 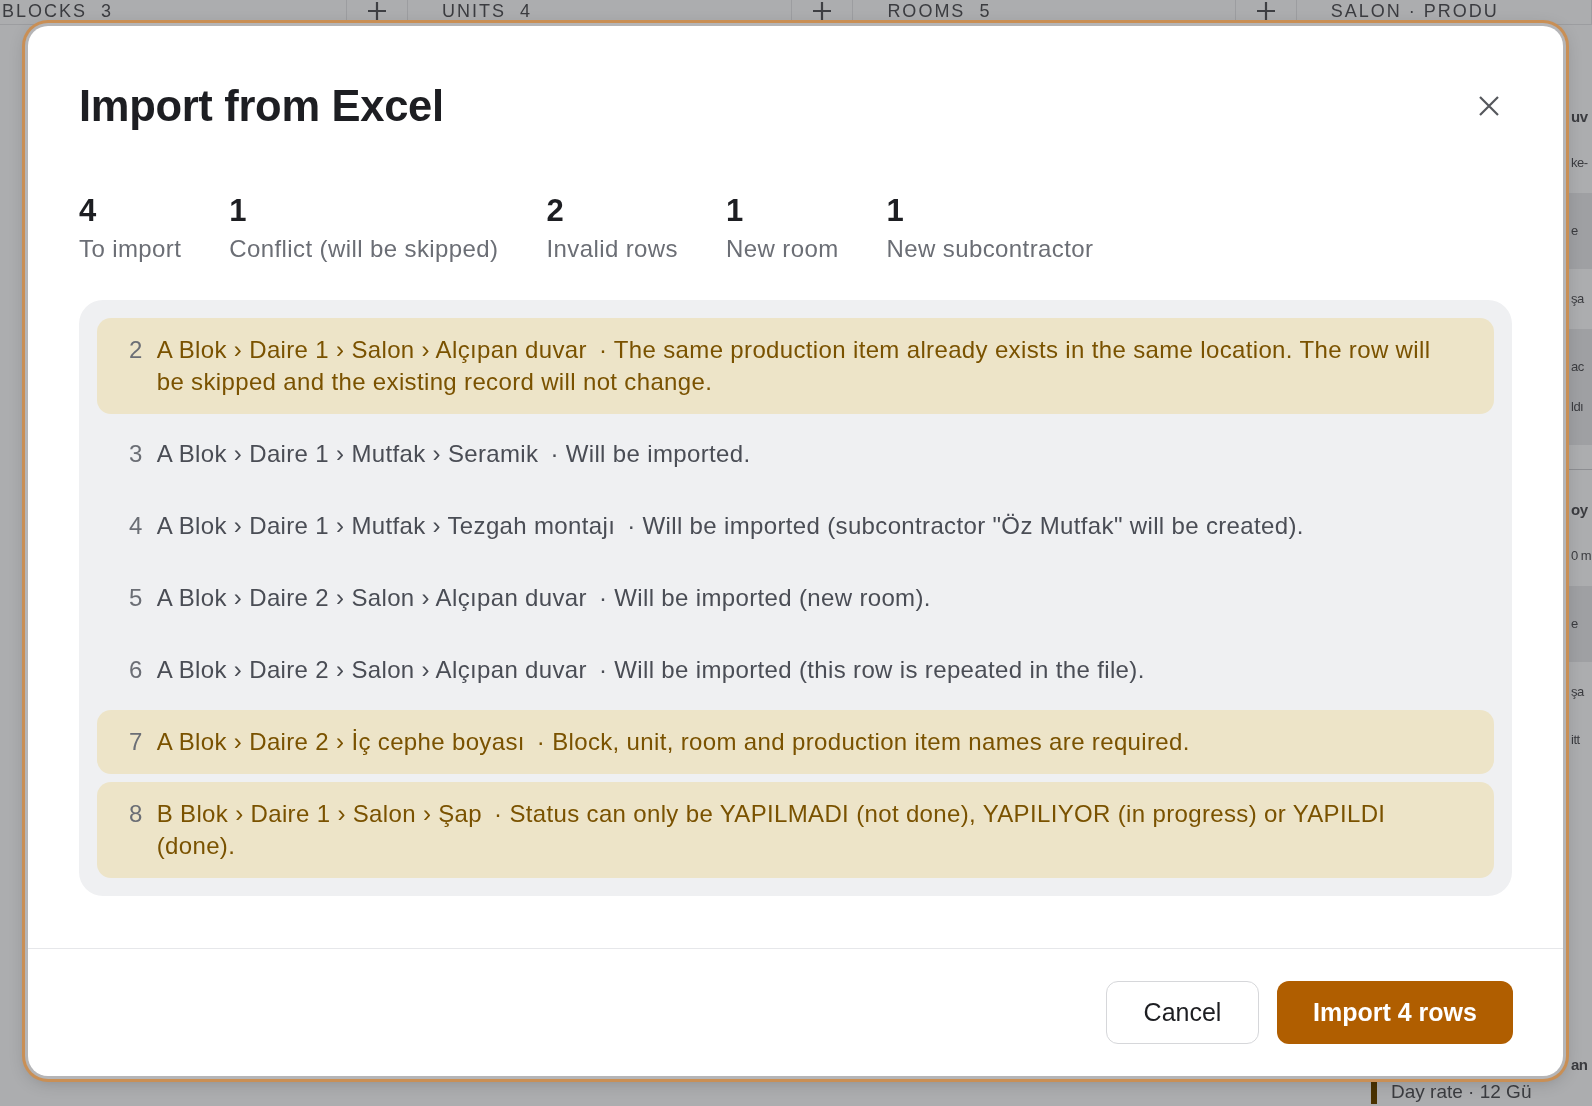 What do you see at coordinates (130, 249) in the screenshot?
I see `stat-label: To import` at bounding box center [130, 249].